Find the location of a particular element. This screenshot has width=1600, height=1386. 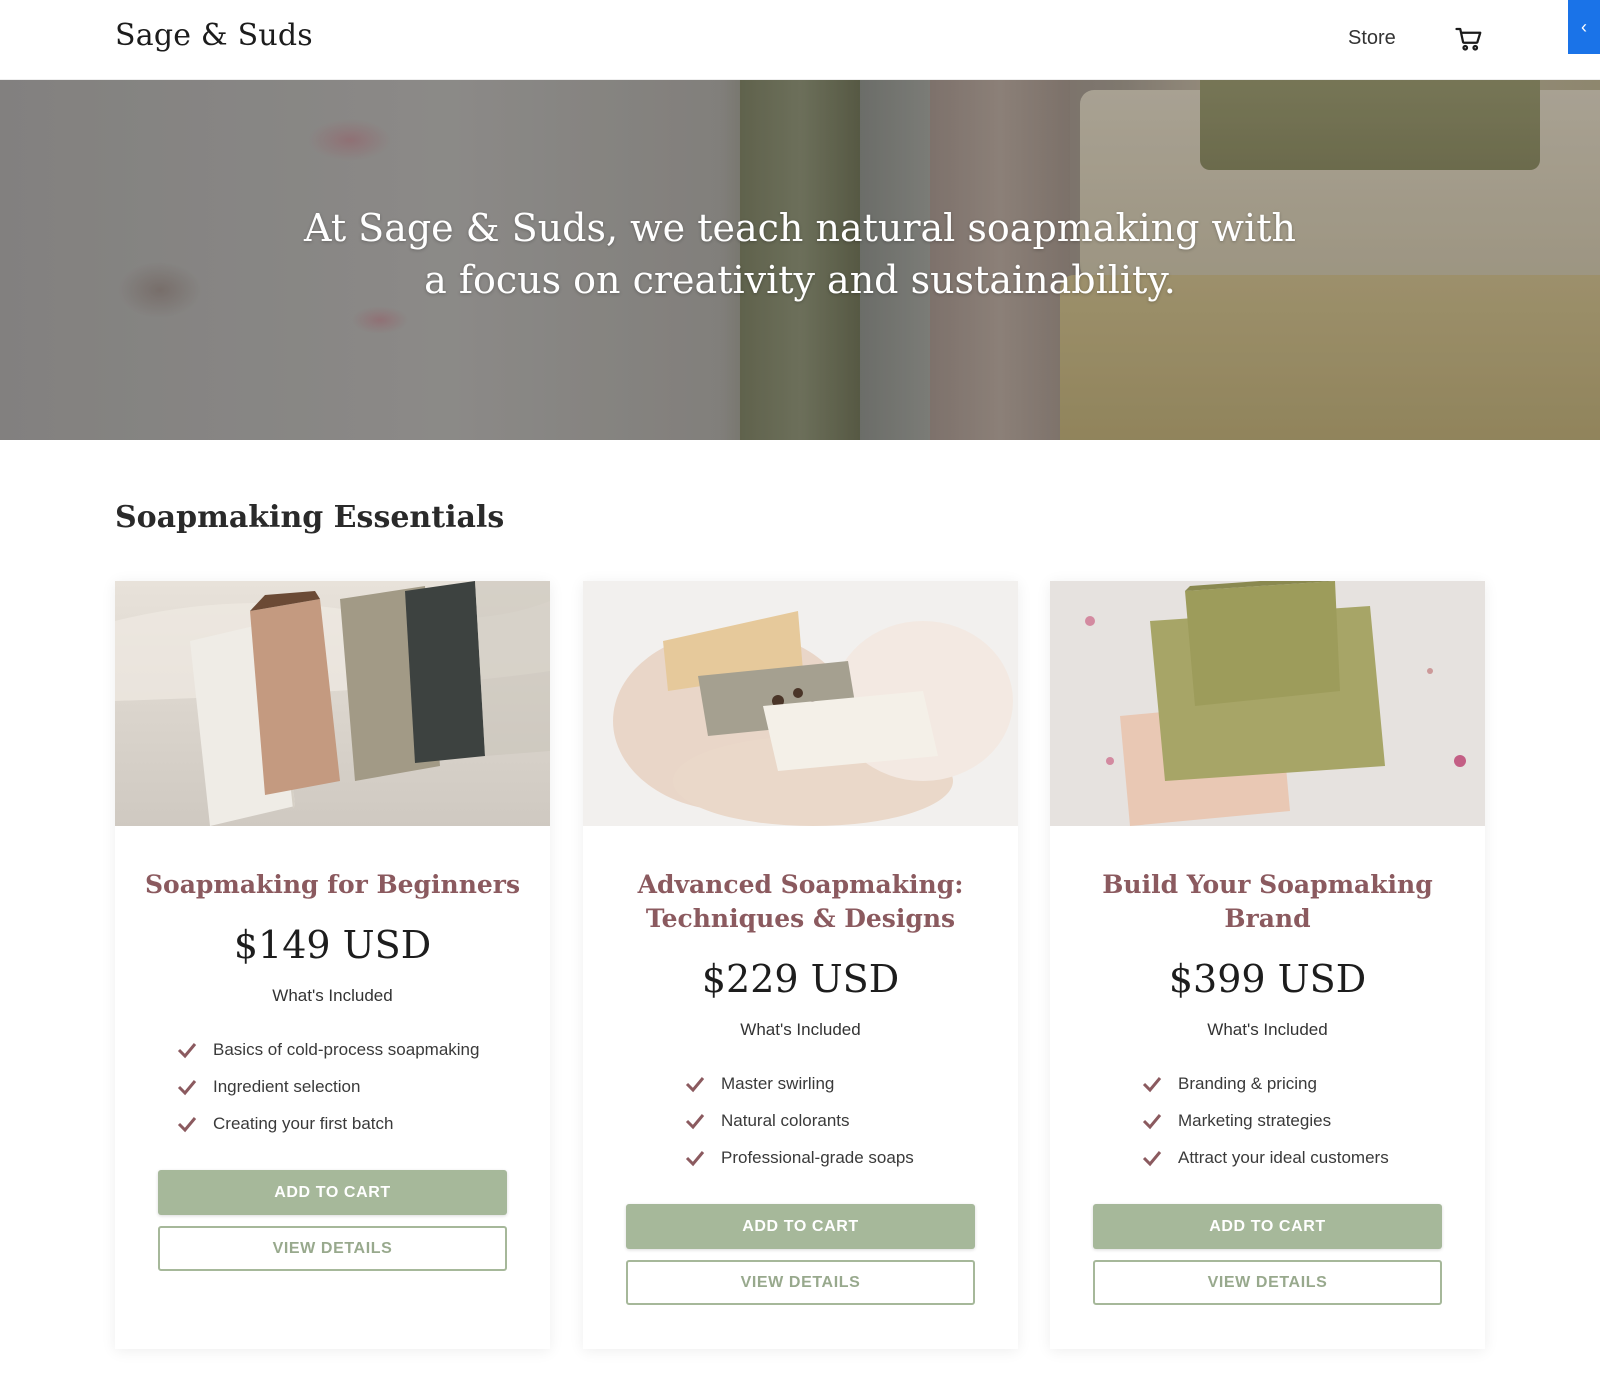

feature-text: Attract your ideal customers is located at coordinates (1283, 1157).